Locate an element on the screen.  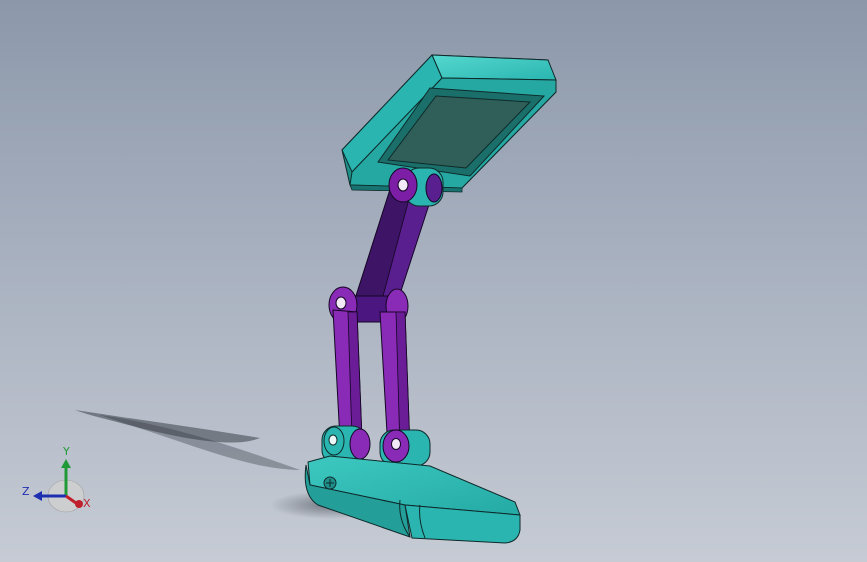
lamp-head is located at coordinates (449, 123).